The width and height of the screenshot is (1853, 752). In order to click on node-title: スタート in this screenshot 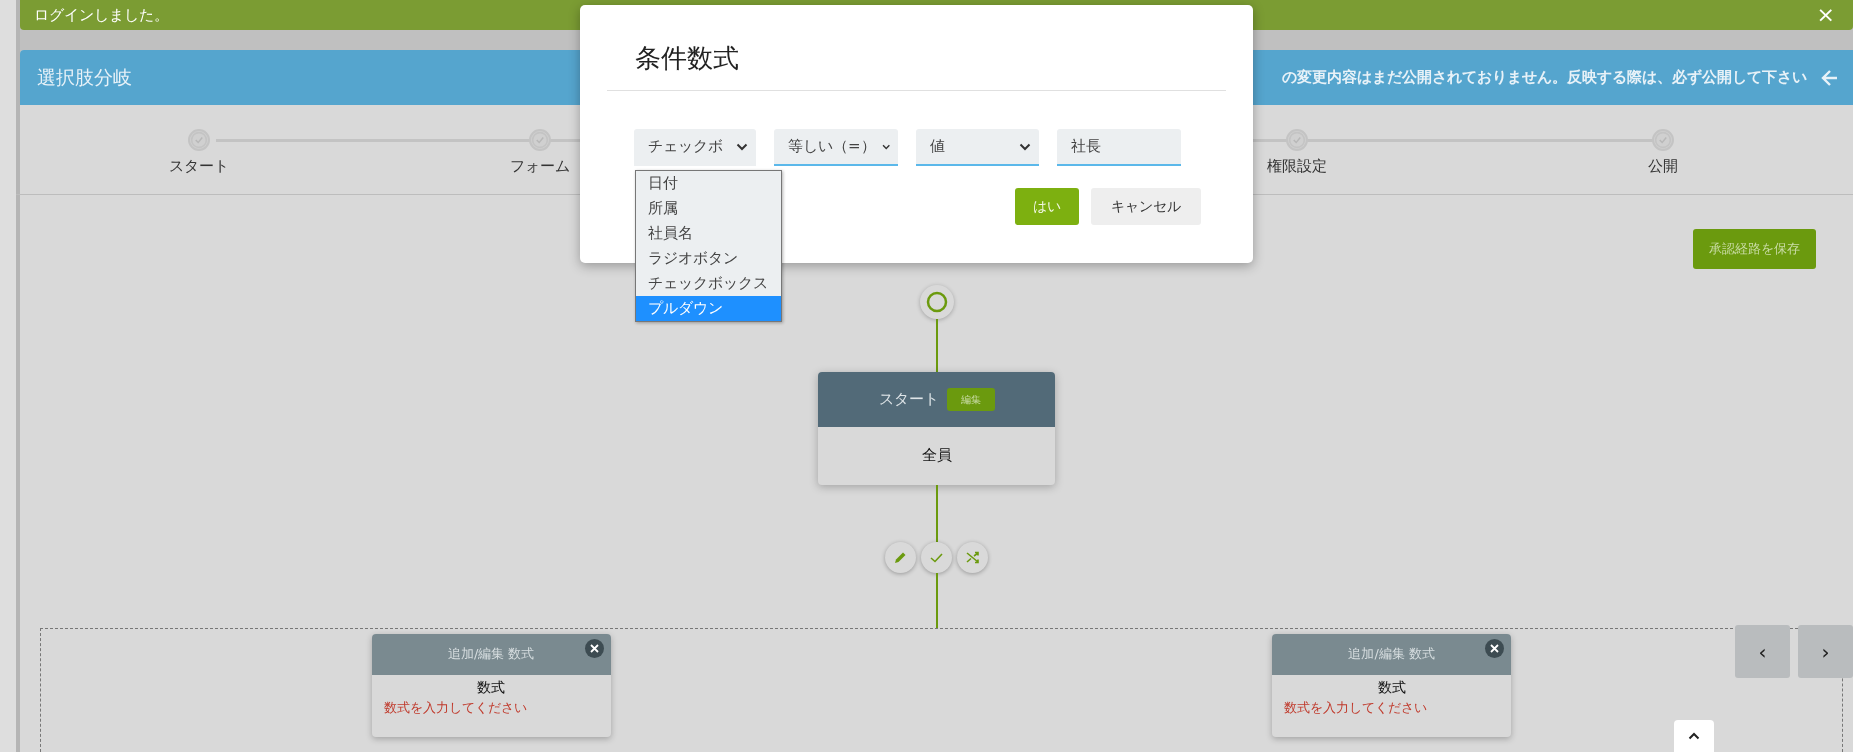, I will do `click(908, 399)`.